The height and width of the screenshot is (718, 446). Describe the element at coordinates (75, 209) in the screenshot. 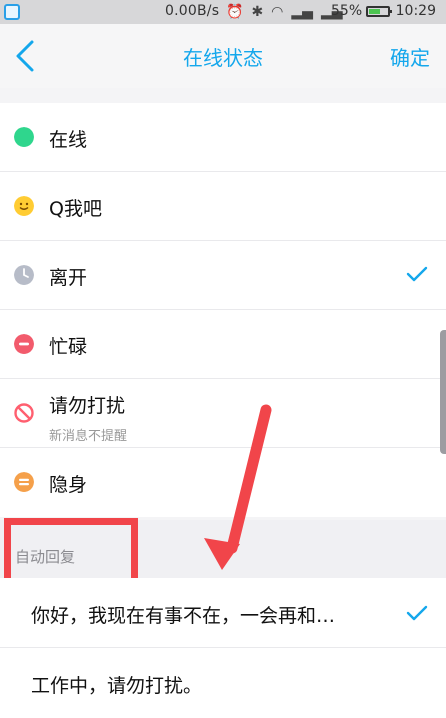

I see `status-label: Q我吧` at that location.